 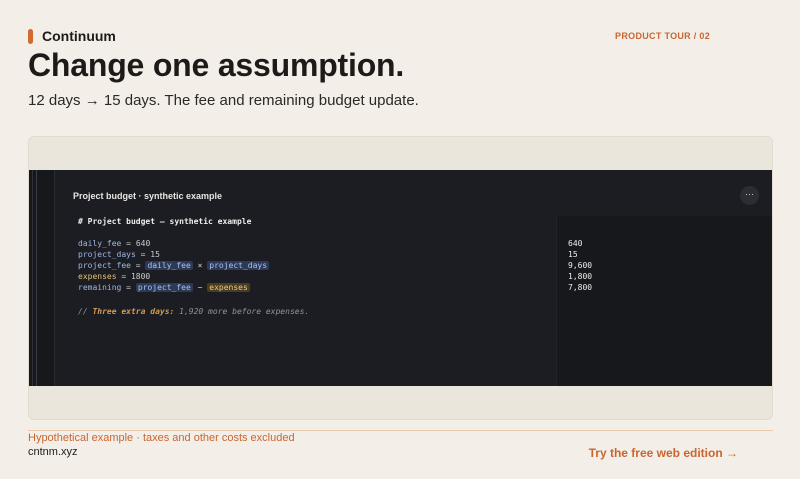 I want to click on more-options-button: ···, so click(x=749, y=195).